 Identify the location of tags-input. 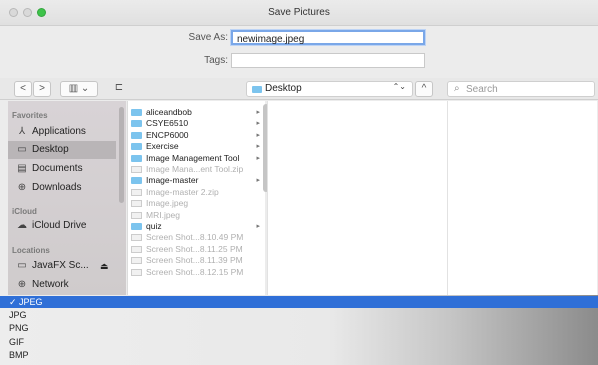
(328, 60).